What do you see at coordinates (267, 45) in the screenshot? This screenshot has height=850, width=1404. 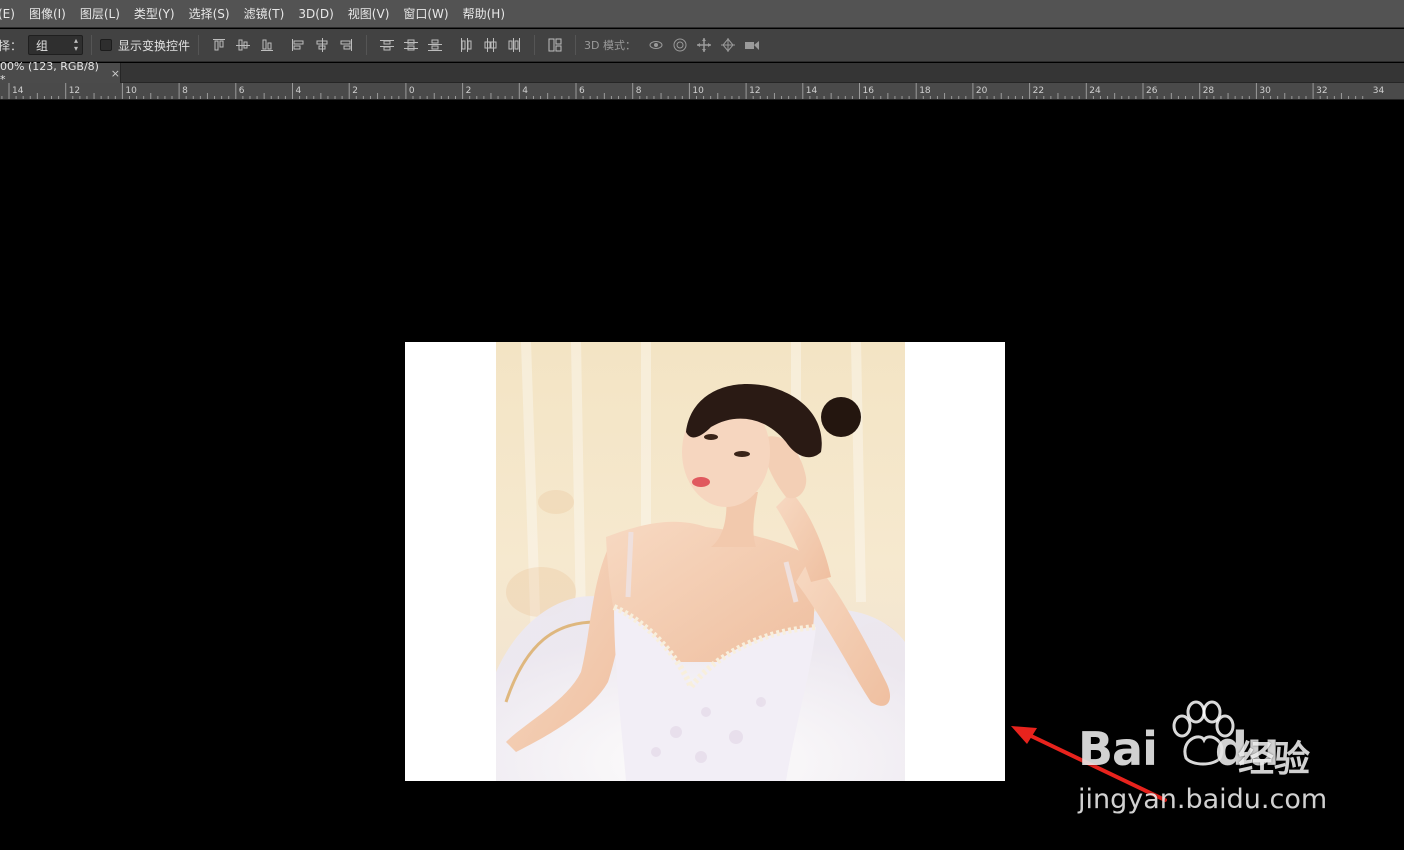 I see `align-bottom-icon` at bounding box center [267, 45].